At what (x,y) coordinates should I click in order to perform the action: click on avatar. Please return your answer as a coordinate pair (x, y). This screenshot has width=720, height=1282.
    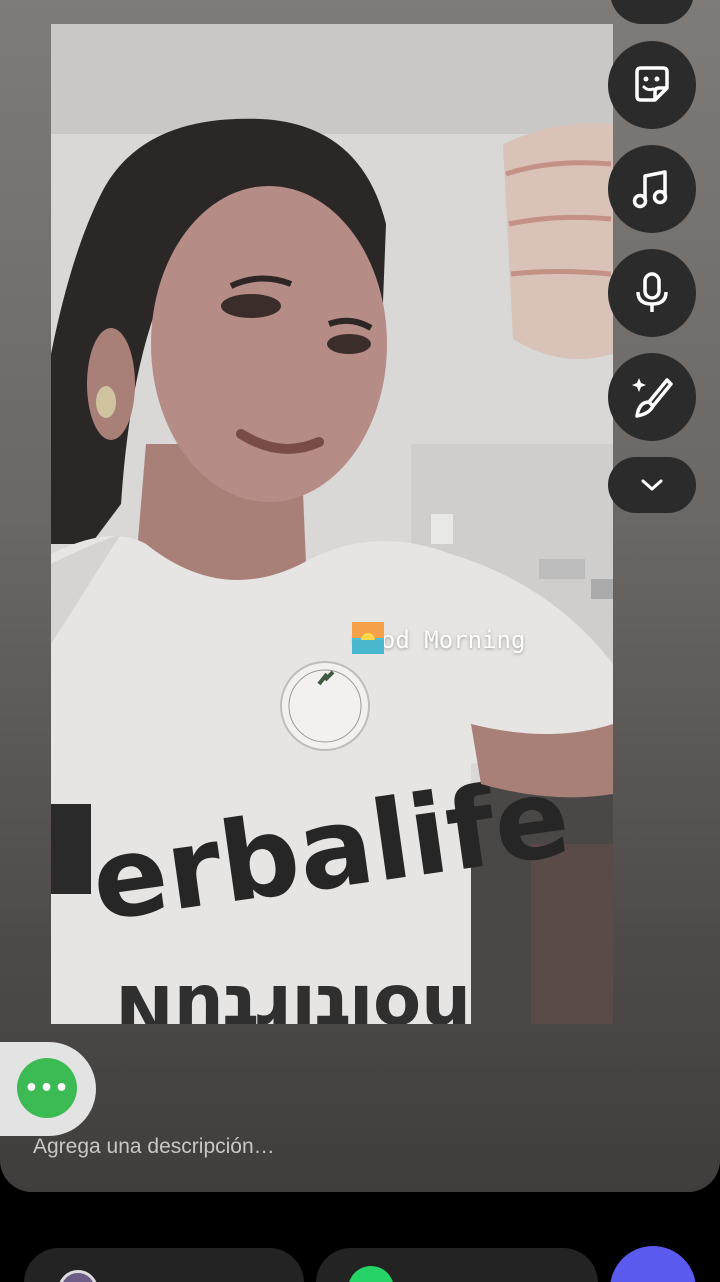
    Looking at the image, I should click on (78, 1276).